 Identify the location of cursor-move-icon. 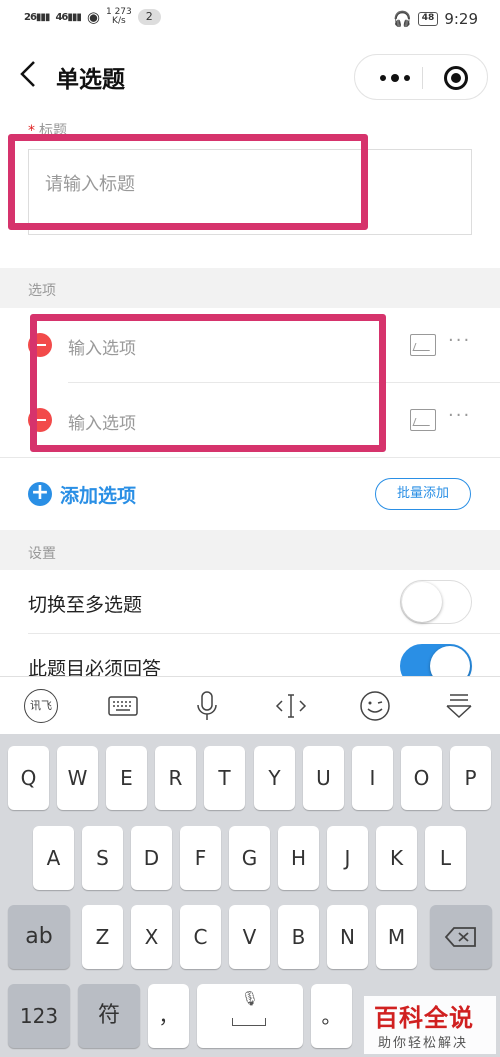
(291, 706).